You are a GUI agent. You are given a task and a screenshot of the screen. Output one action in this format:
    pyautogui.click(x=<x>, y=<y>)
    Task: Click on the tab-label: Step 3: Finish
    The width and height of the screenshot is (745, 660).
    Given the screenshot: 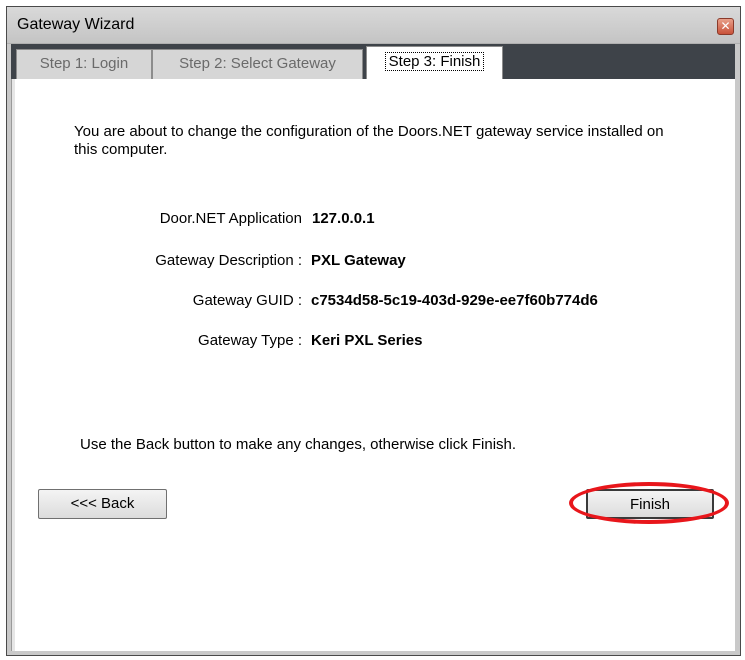 What is the action you would take?
    pyautogui.click(x=434, y=61)
    